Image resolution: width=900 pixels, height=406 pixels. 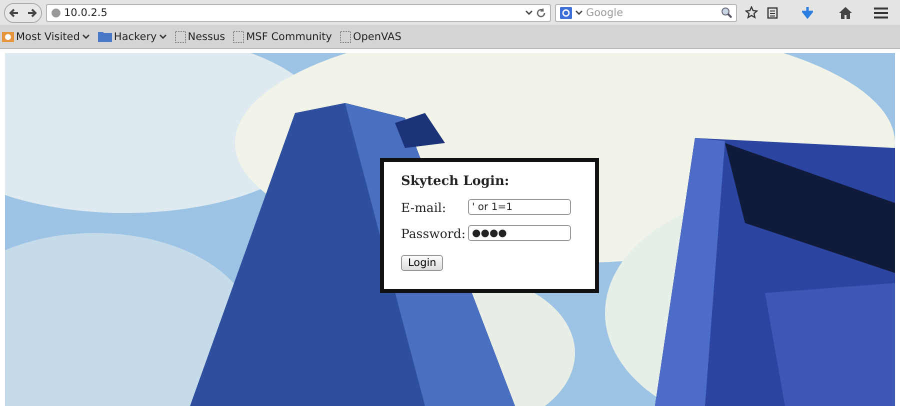 What do you see at coordinates (422, 263) in the screenshot?
I see `login-button: Login` at bounding box center [422, 263].